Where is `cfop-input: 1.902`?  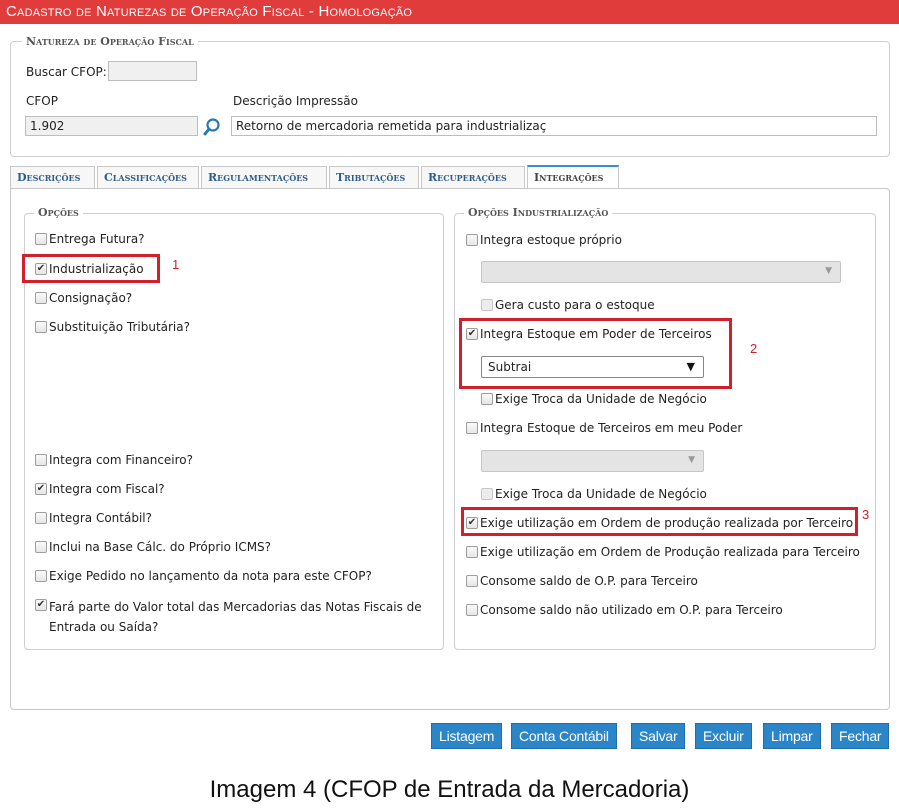 cfop-input: 1.902 is located at coordinates (111, 126).